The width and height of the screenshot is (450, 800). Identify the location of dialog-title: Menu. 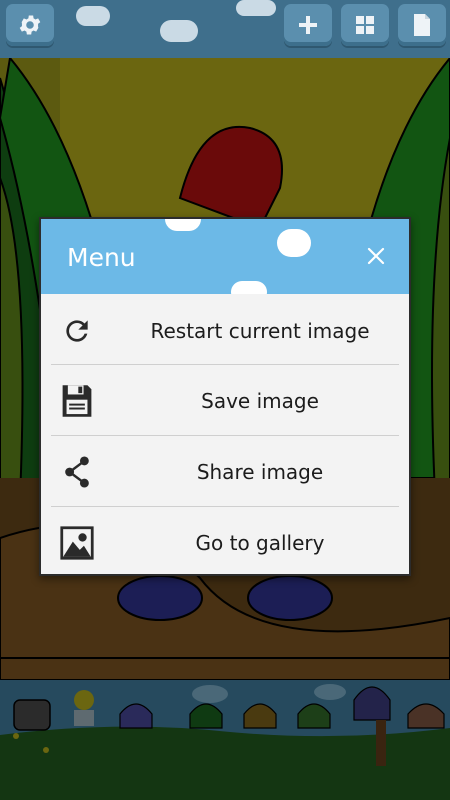
(101, 257).